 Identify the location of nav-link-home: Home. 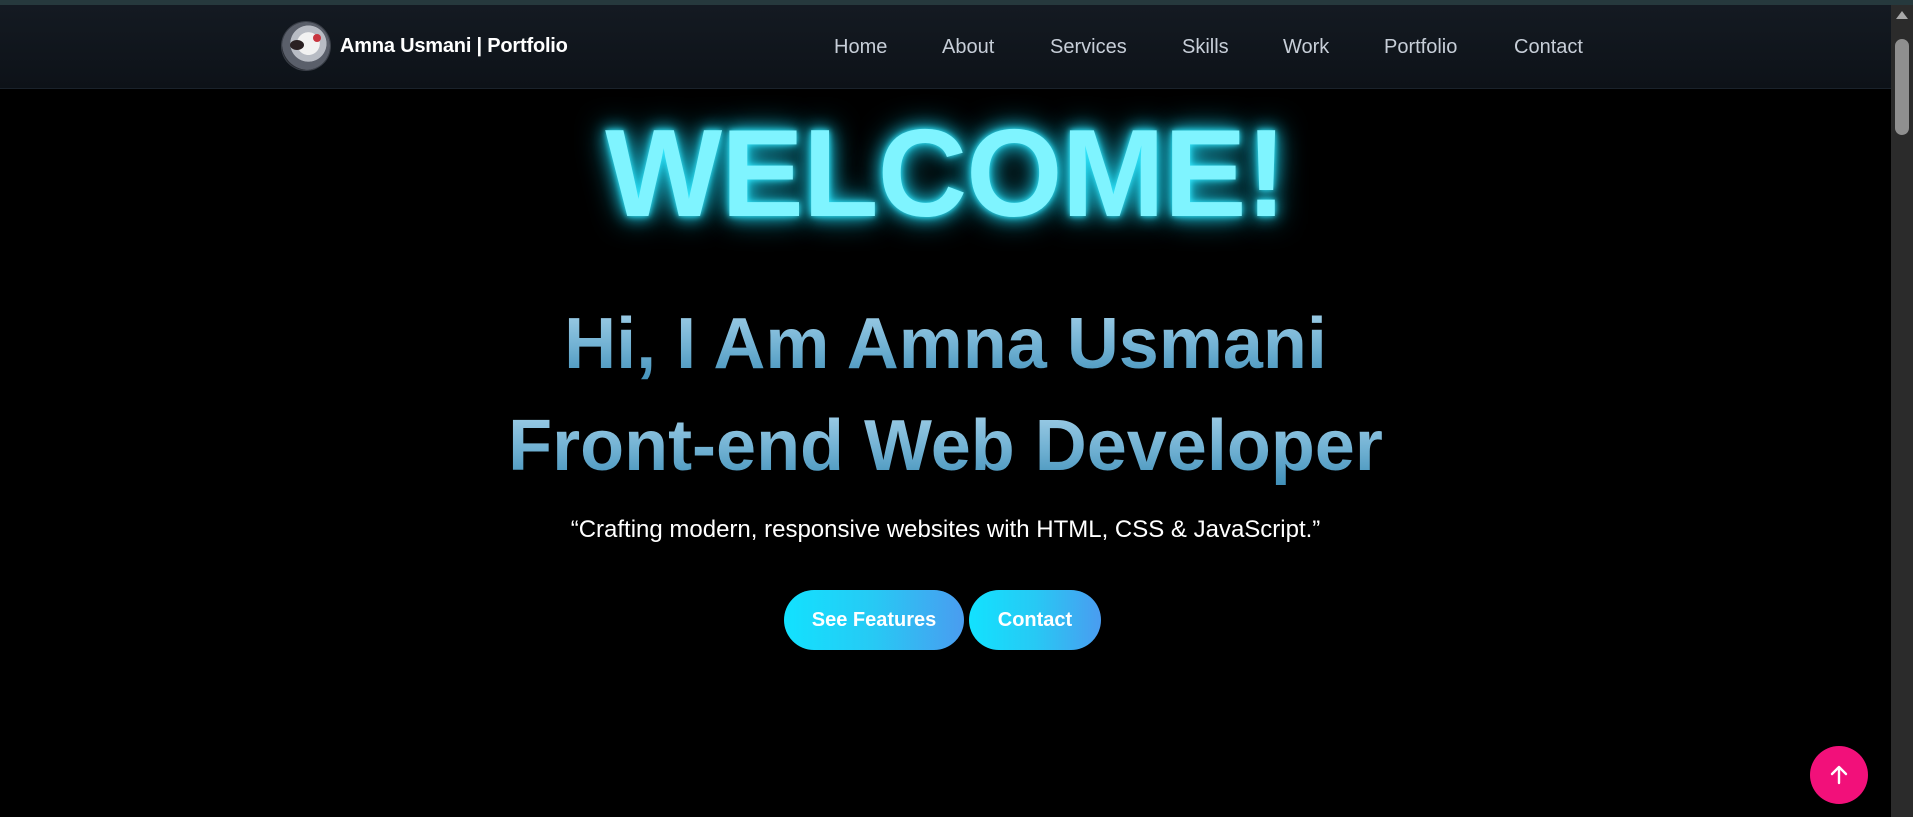
(860, 47).